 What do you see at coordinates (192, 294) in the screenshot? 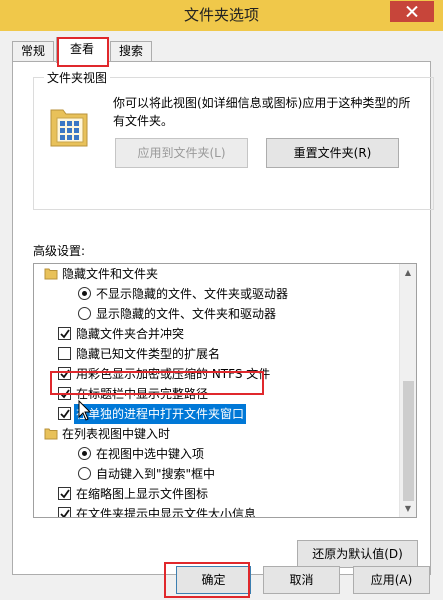
I see `list-item-label: 不显示隐藏的文件、文件夹或驱动器` at bounding box center [192, 294].